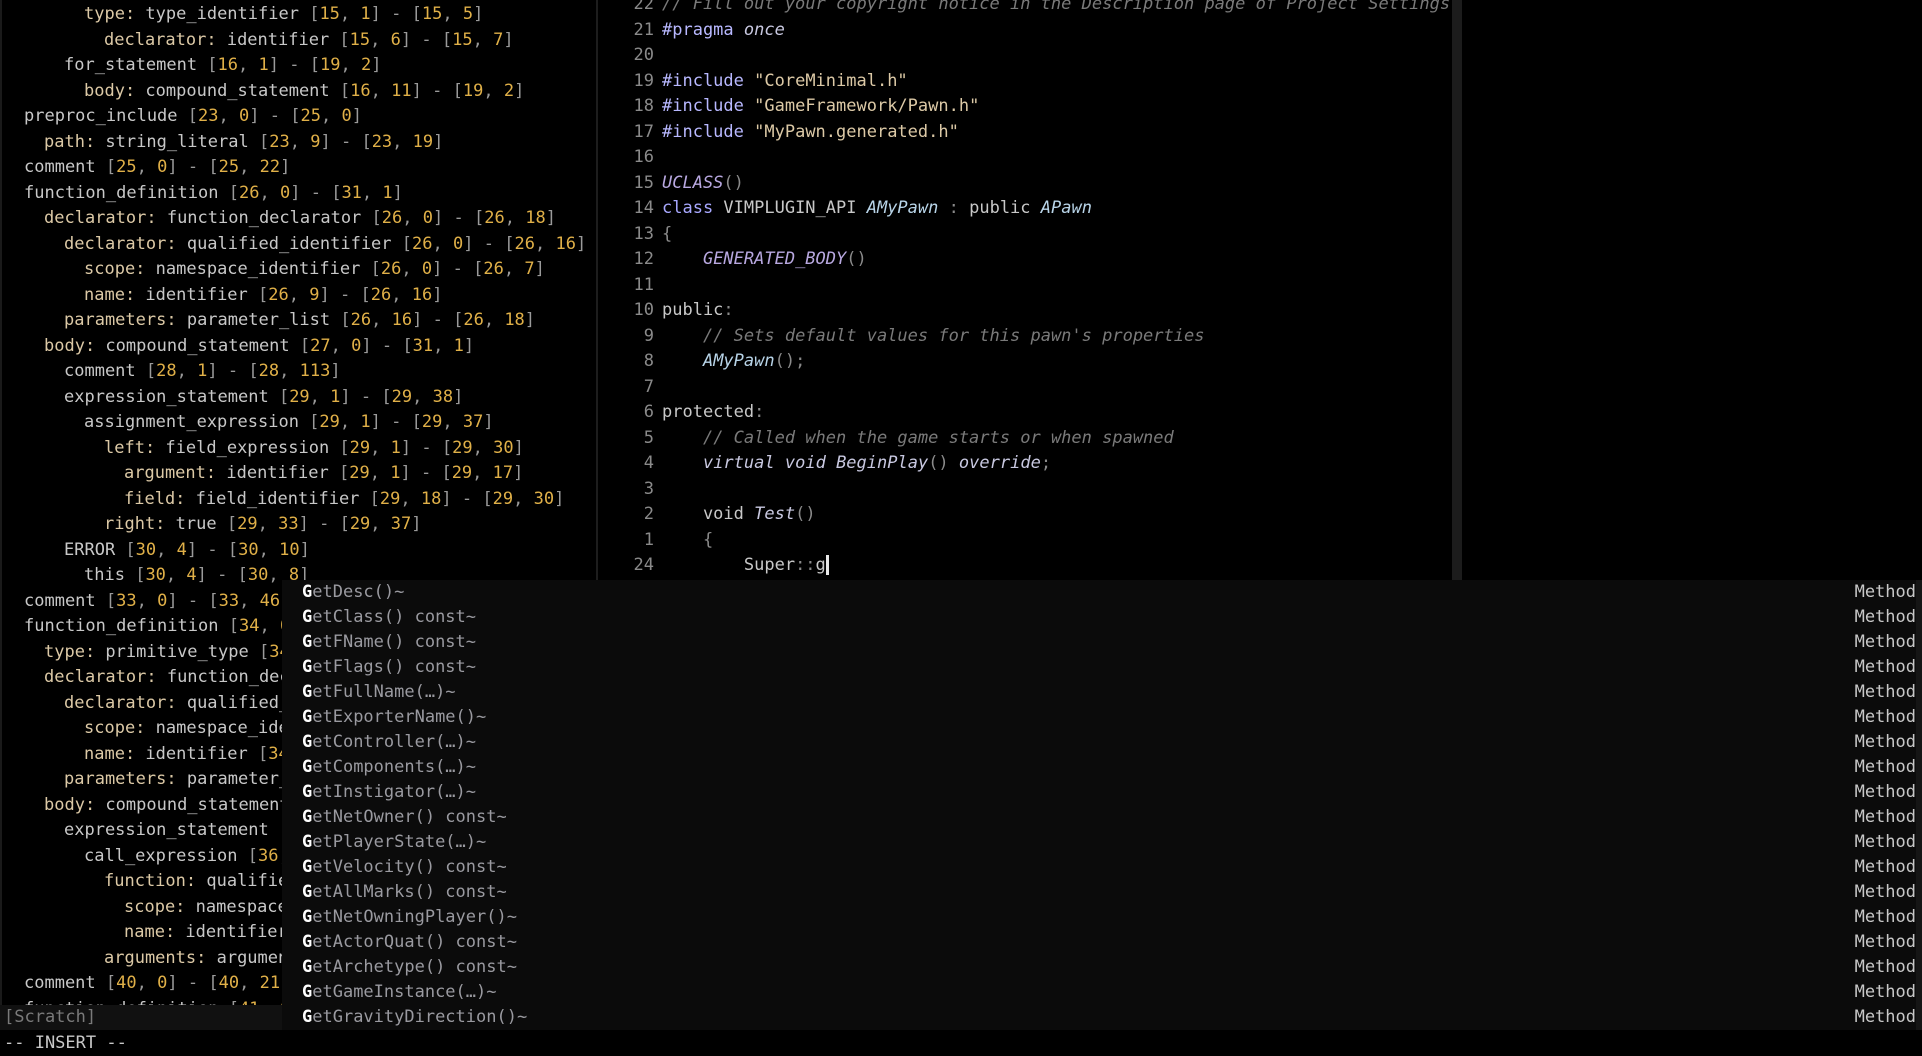 Image resolution: width=1922 pixels, height=1056 pixels. I want to click on tree-node: argument: identifier [29, 1] - [29, 17], so click(324, 473).